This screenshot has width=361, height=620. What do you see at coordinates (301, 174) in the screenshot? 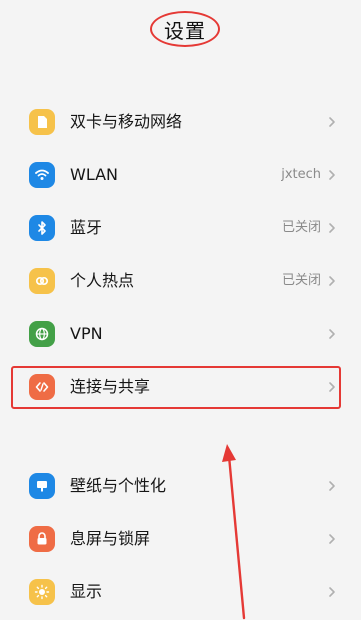
I see `wlan-network-name: jxtech` at bounding box center [301, 174].